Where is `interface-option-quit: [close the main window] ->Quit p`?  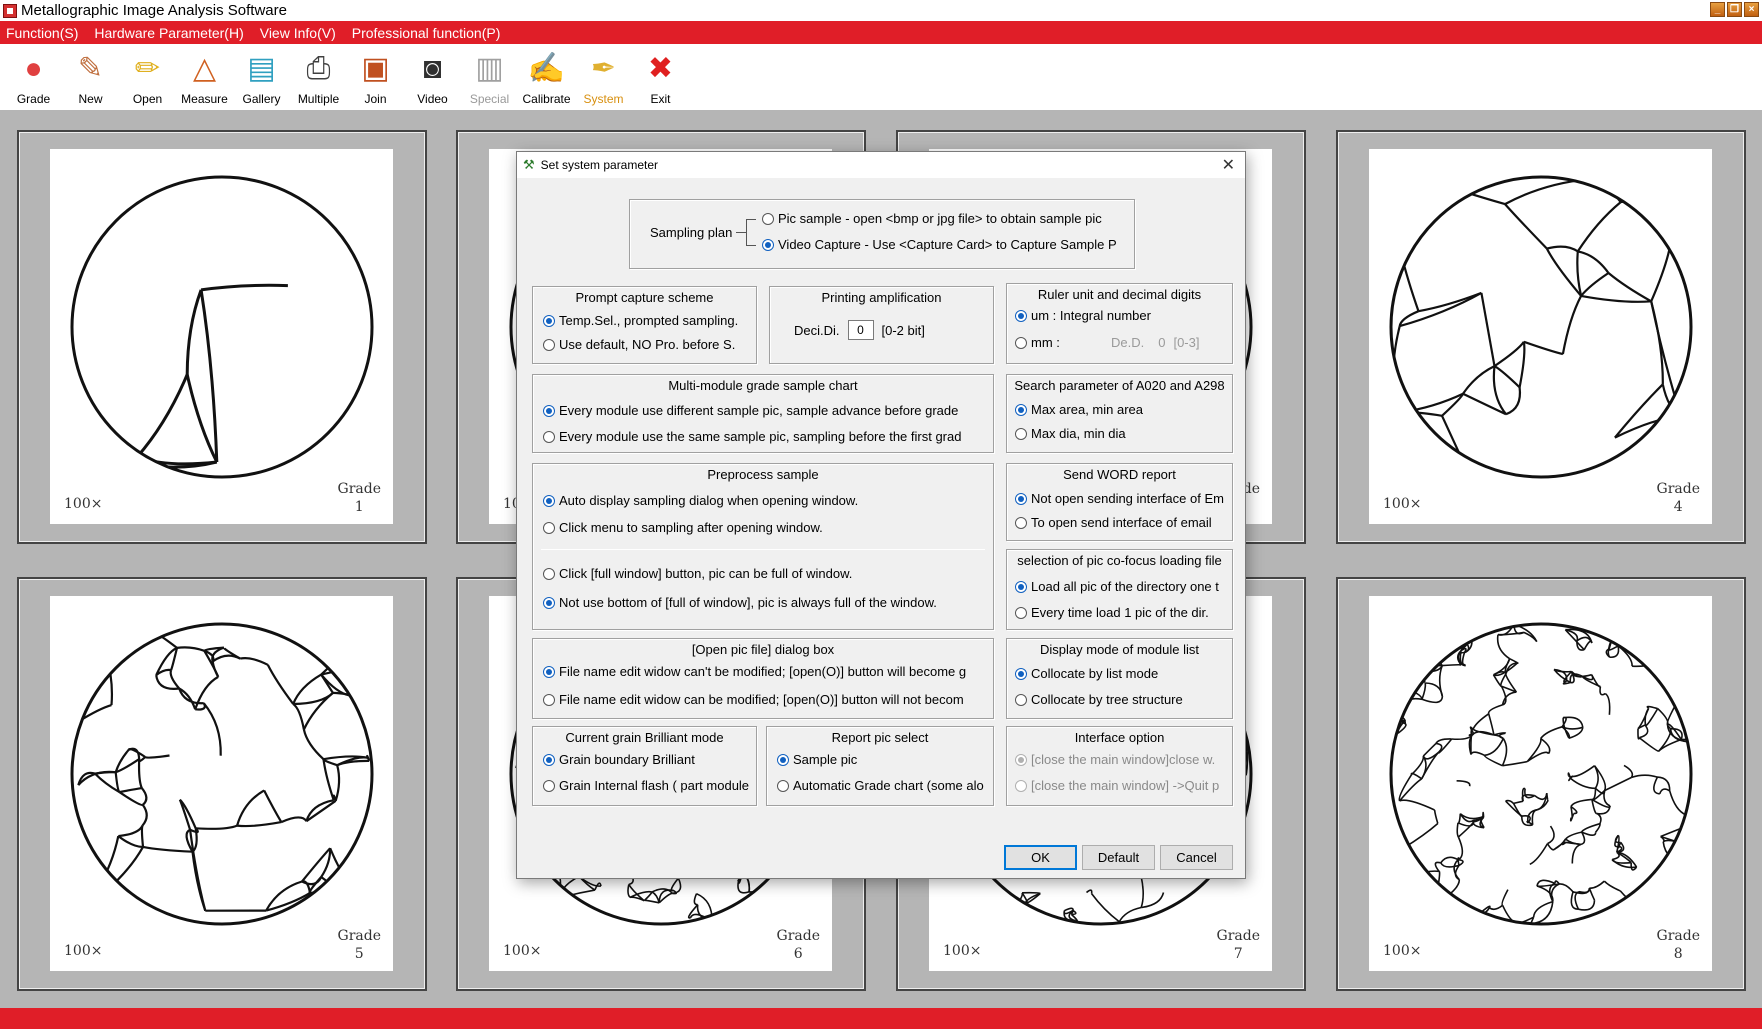
interface-option-quit: [close the main window] ->Quit p is located at coordinates (1122, 785).